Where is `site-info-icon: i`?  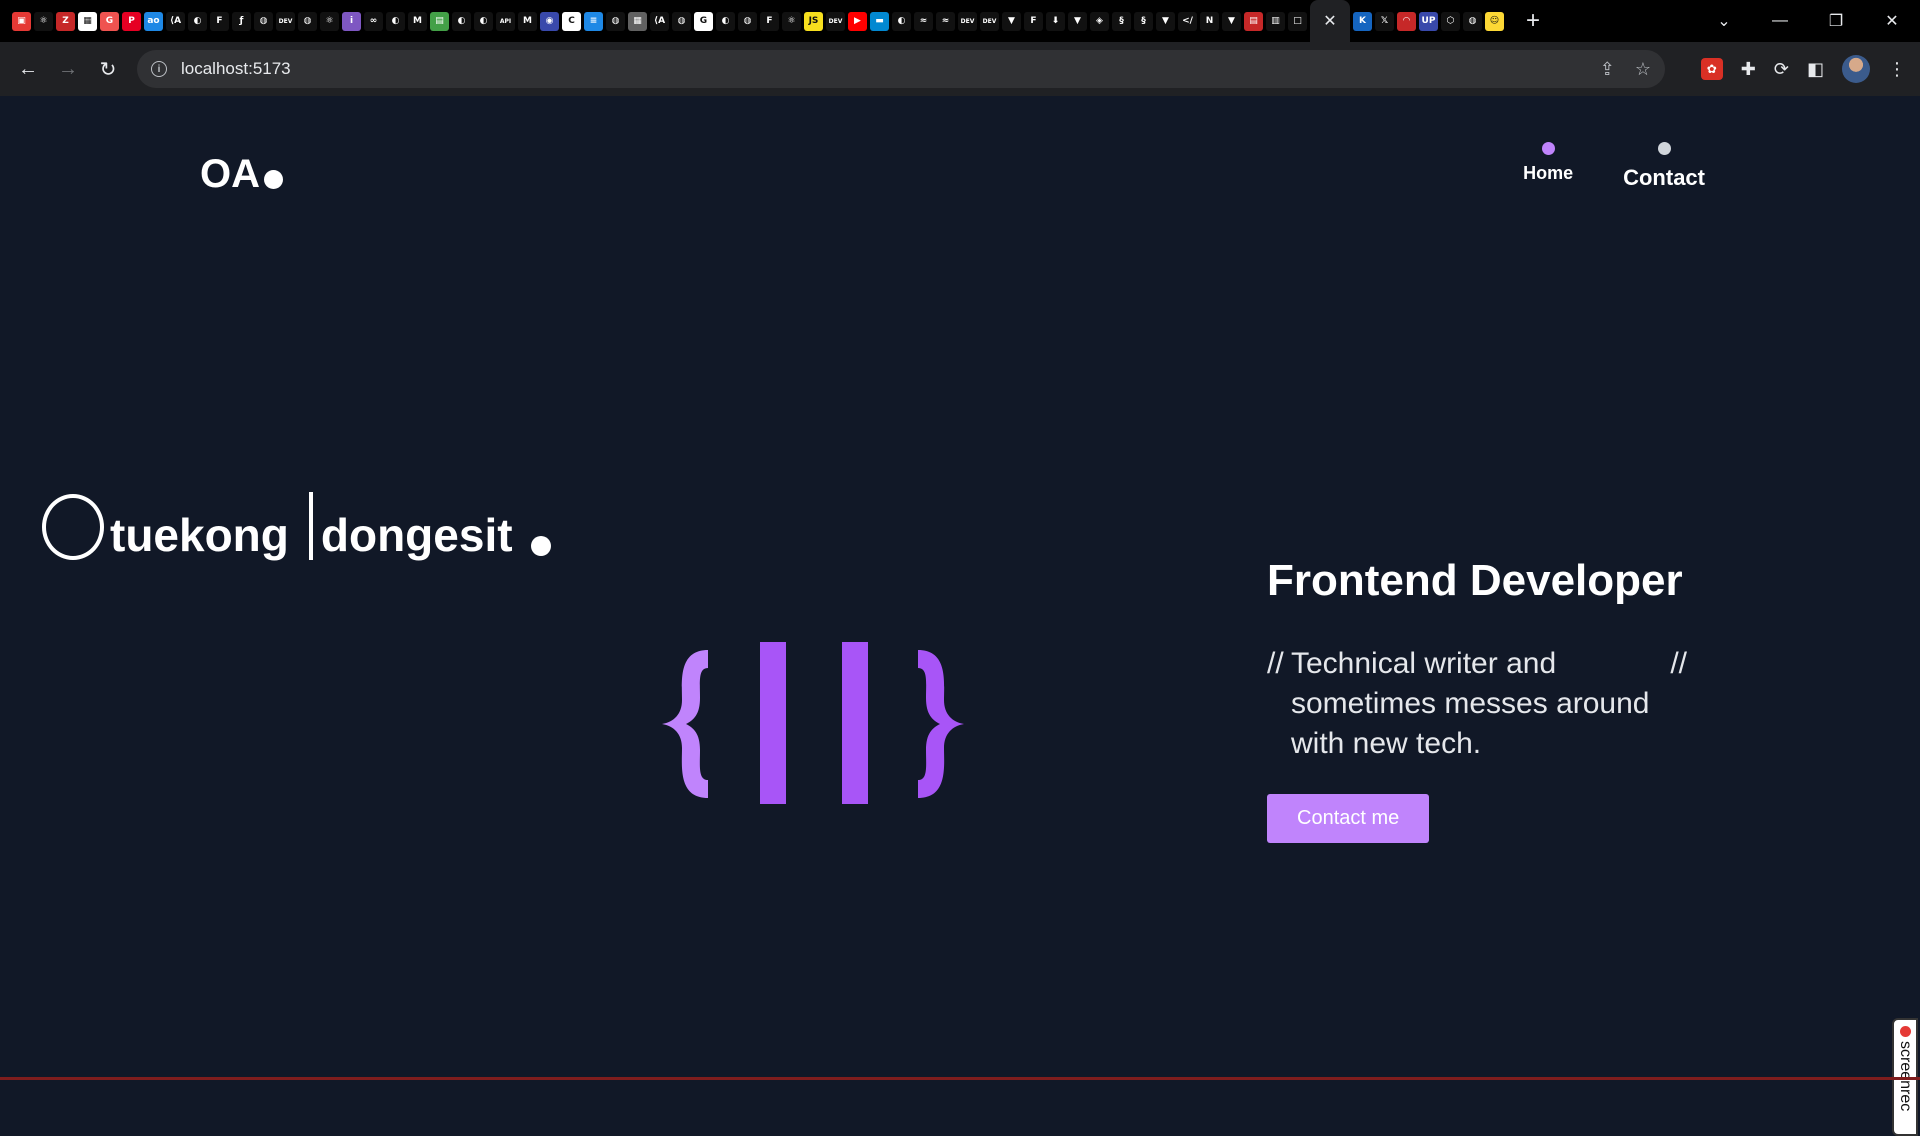
site-info-icon: i is located at coordinates (159, 69).